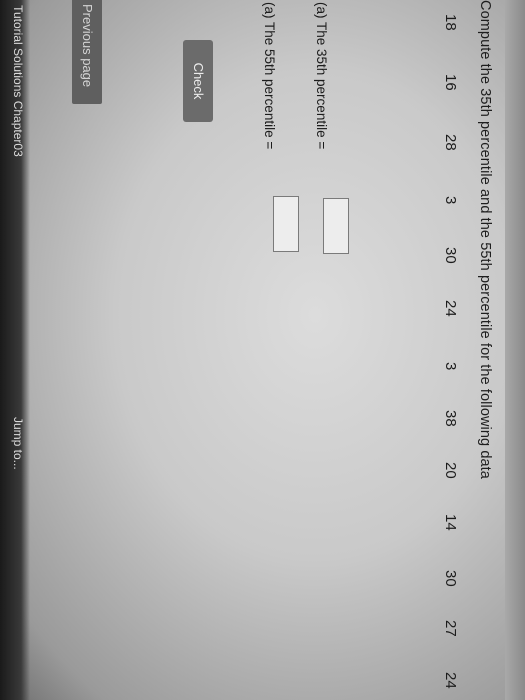  I want to click on previous-page-button: Previous page, so click(87, 52).